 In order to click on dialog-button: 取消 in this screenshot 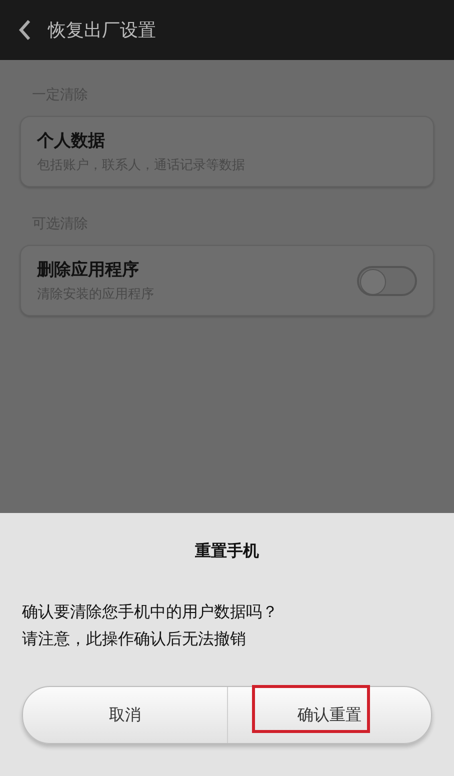, I will do `click(124, 715)`.